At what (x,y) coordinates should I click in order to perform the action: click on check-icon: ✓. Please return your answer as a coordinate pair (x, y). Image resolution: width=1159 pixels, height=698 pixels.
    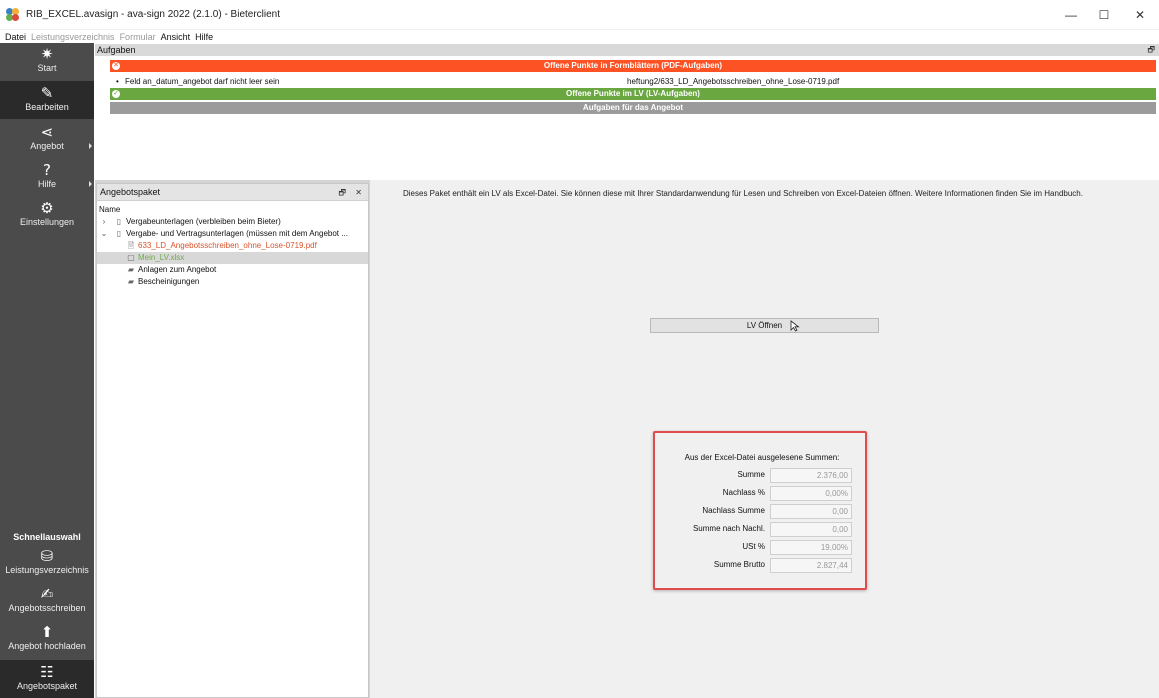
    Looking at the image, I should click on (116, 94).